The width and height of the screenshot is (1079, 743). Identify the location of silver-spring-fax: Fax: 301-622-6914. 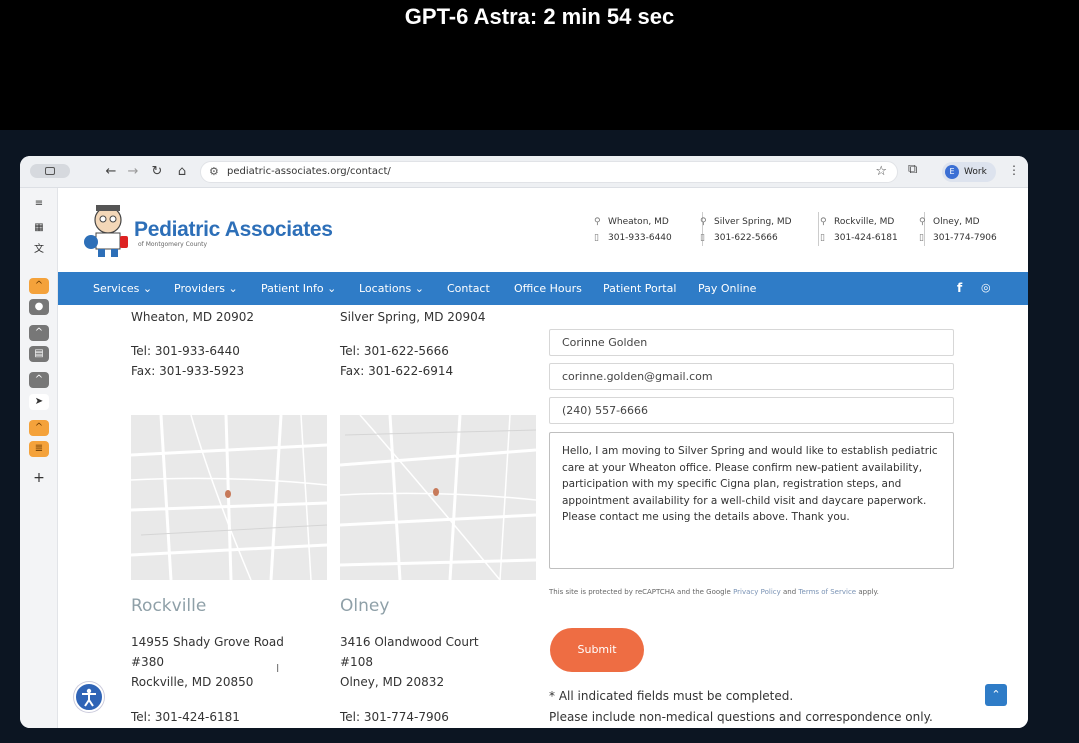
(397, 371).